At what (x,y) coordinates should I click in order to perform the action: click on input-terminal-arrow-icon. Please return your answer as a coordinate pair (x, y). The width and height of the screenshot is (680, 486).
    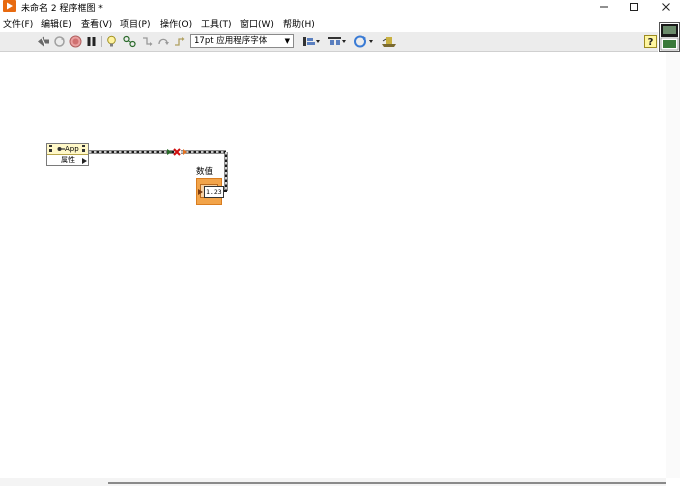
    Looking at the image, I should click on (200, 192).